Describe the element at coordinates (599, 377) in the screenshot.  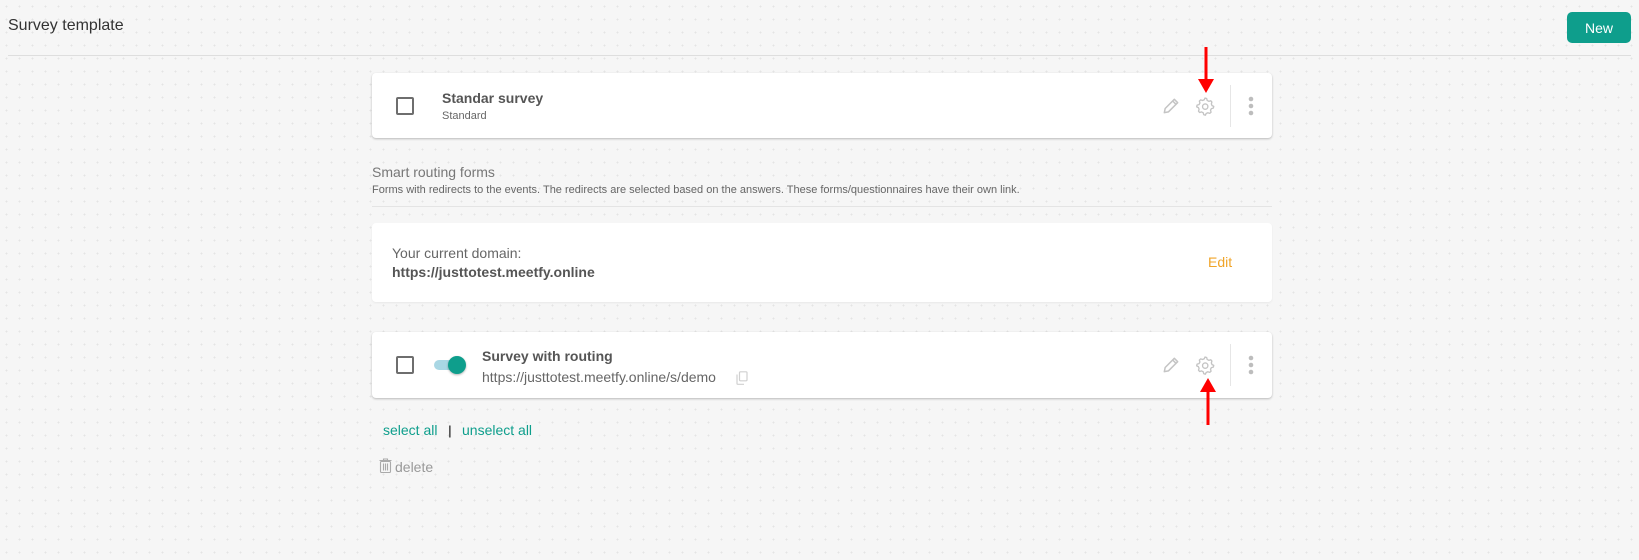
I see `routing-survey-url: https://justtotest.meetfy.online/s/demo` at that location.